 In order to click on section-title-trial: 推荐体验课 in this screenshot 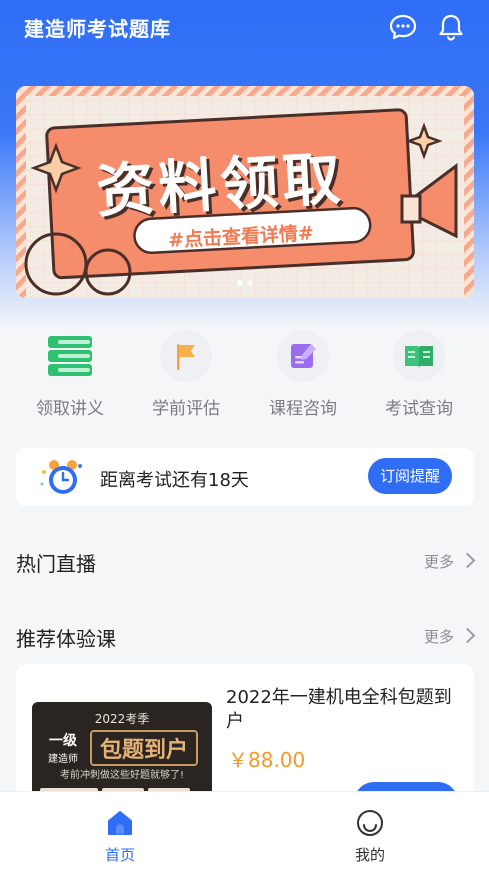, I will do `click(66, 639)`.